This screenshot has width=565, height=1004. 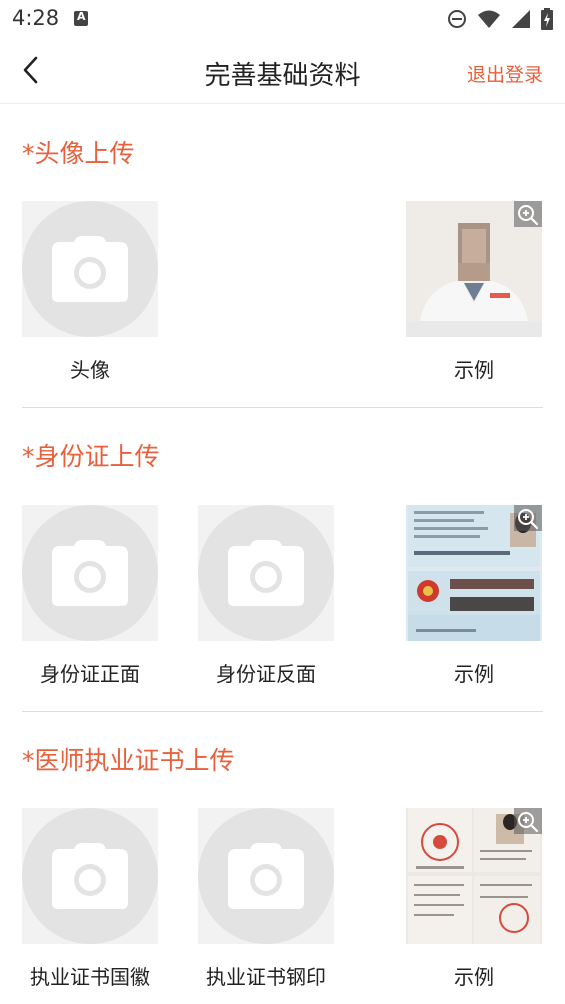 I want to click on avatar-upload-slot, so click(x=90, y=269).